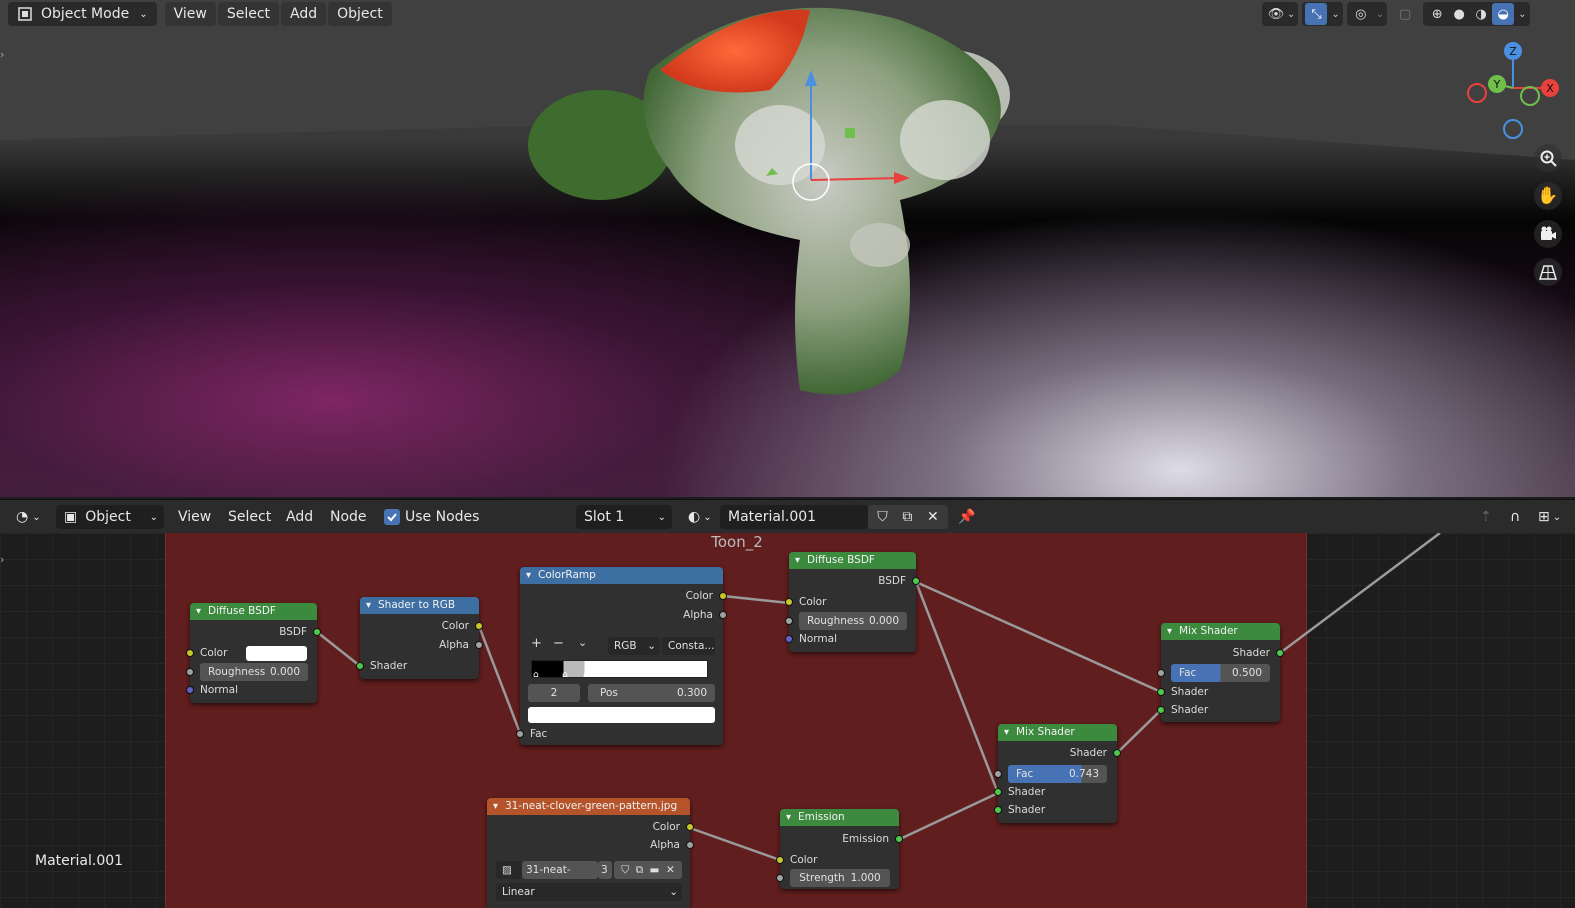 The width and height of the screenshot is (1575, 908). I want to click on xray-toggle: ▢, so click(1405, 14).